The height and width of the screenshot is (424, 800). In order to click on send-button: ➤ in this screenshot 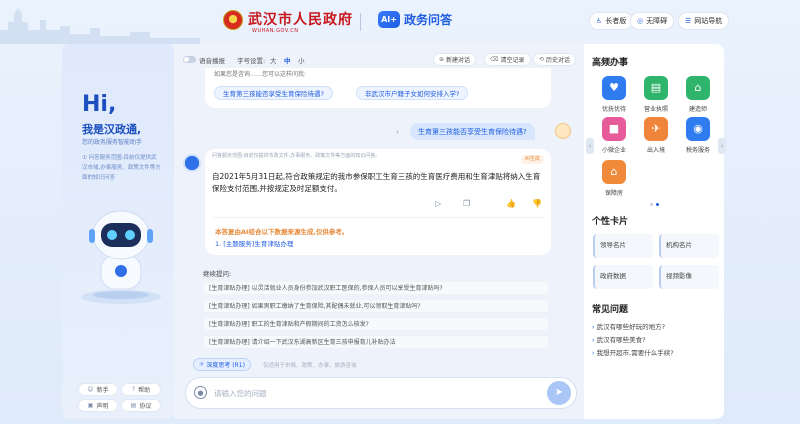, I will do `click(559, 393)`.